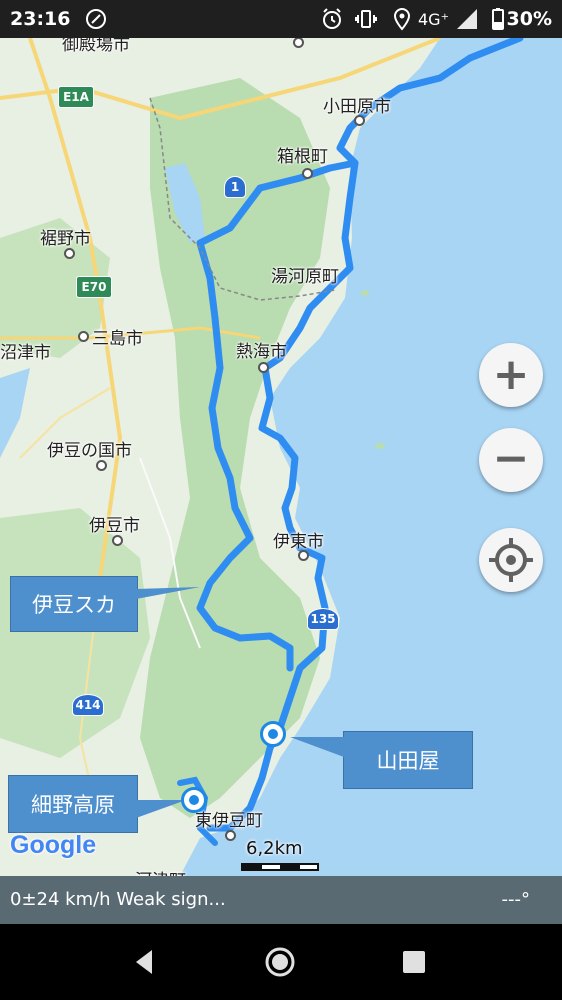 Image resolution: width=562 pixels, height=1000 pixels. Describe the element at coordinates (323, 619) in the screenshot. I see `road-shield-135: 135` at that location.